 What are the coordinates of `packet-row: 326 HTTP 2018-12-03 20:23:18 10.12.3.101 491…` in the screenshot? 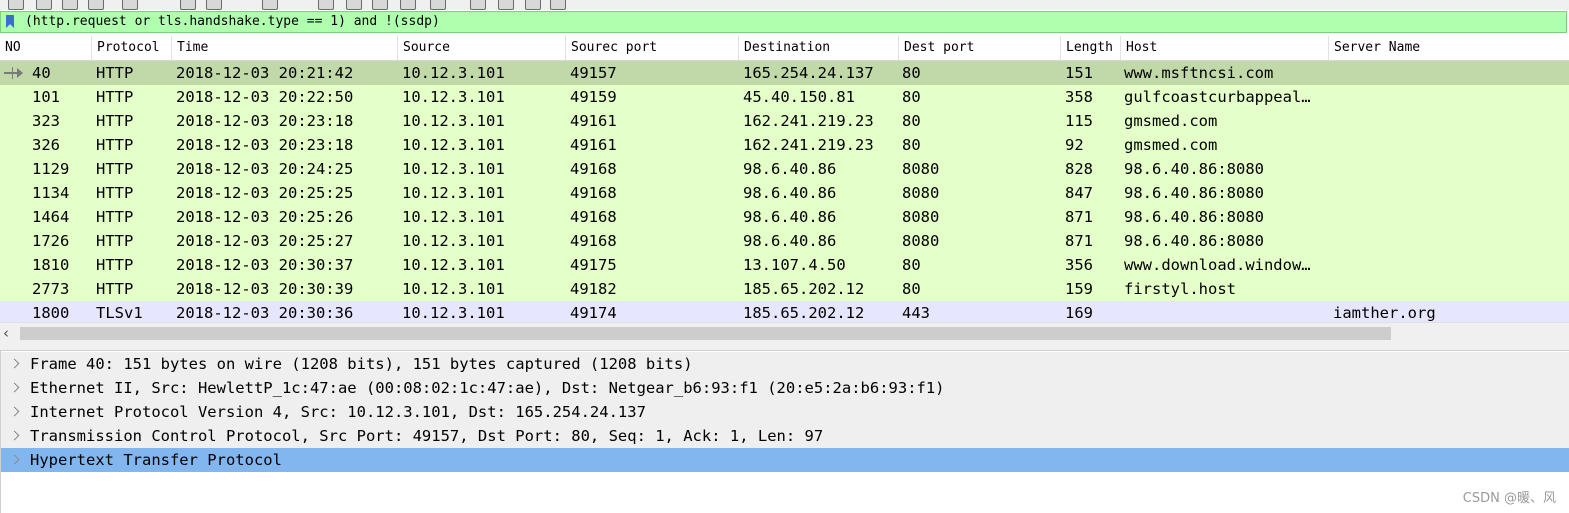 It's located at (784, 145).